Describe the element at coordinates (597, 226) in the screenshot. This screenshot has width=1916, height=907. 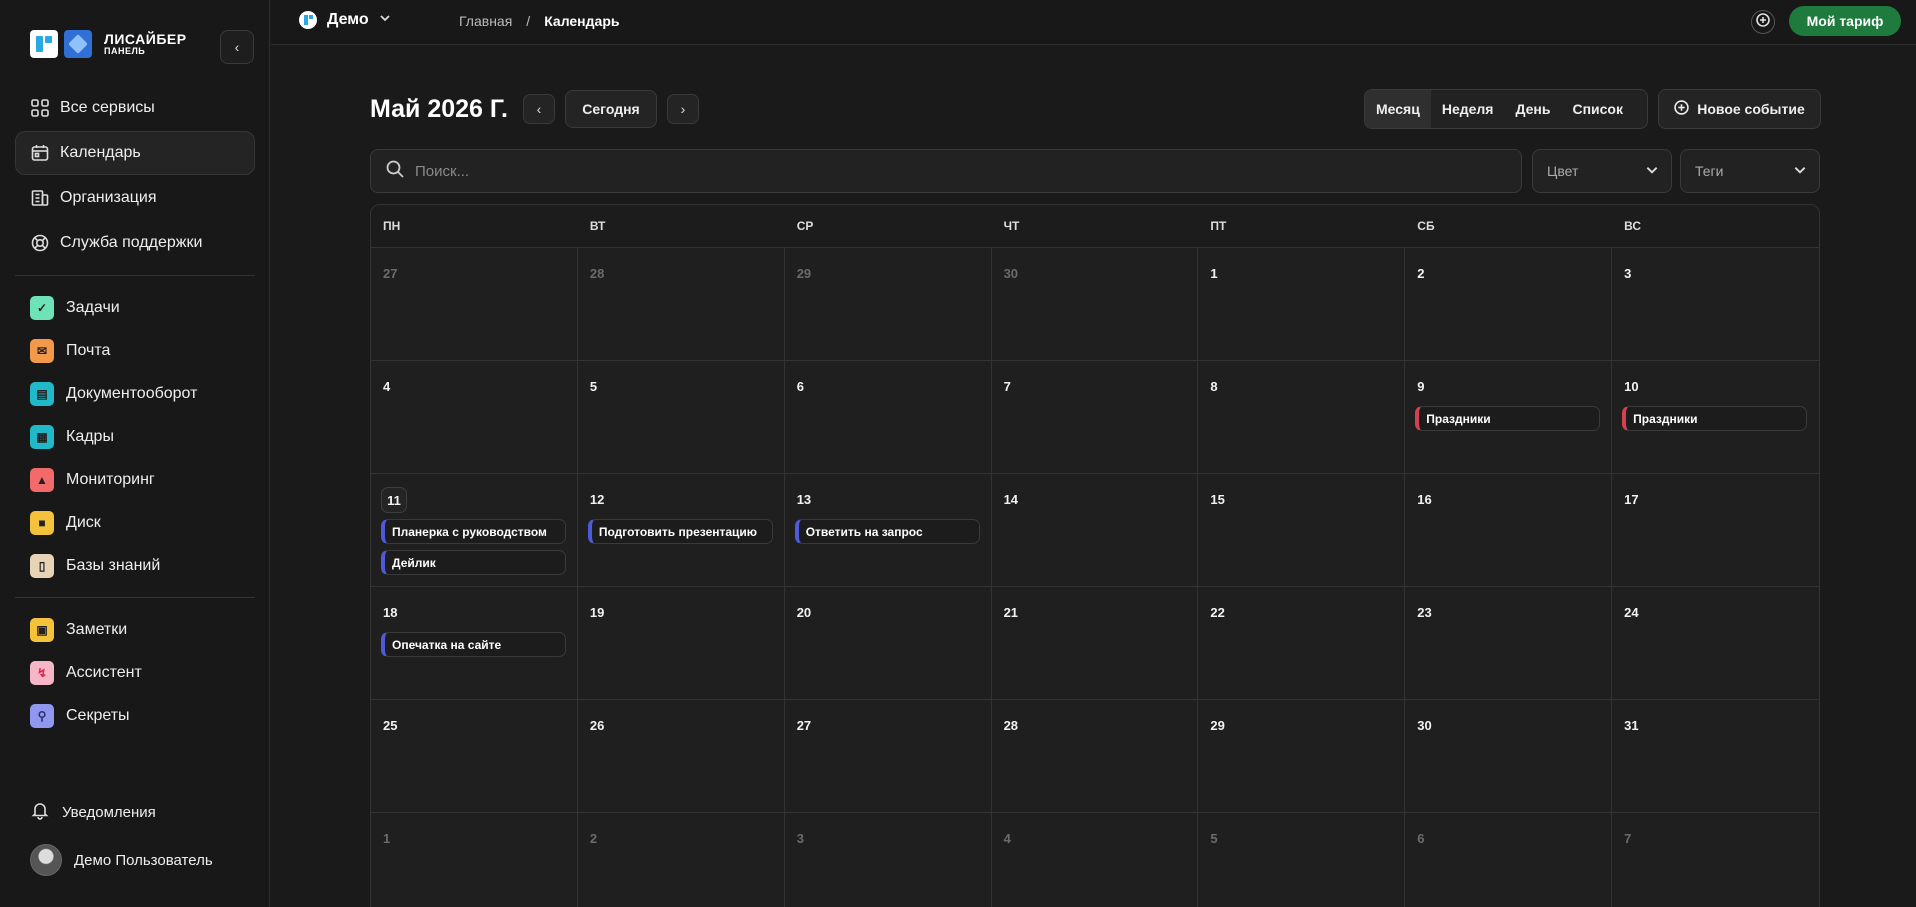
I see `weekday-label: ВТ` at that location.